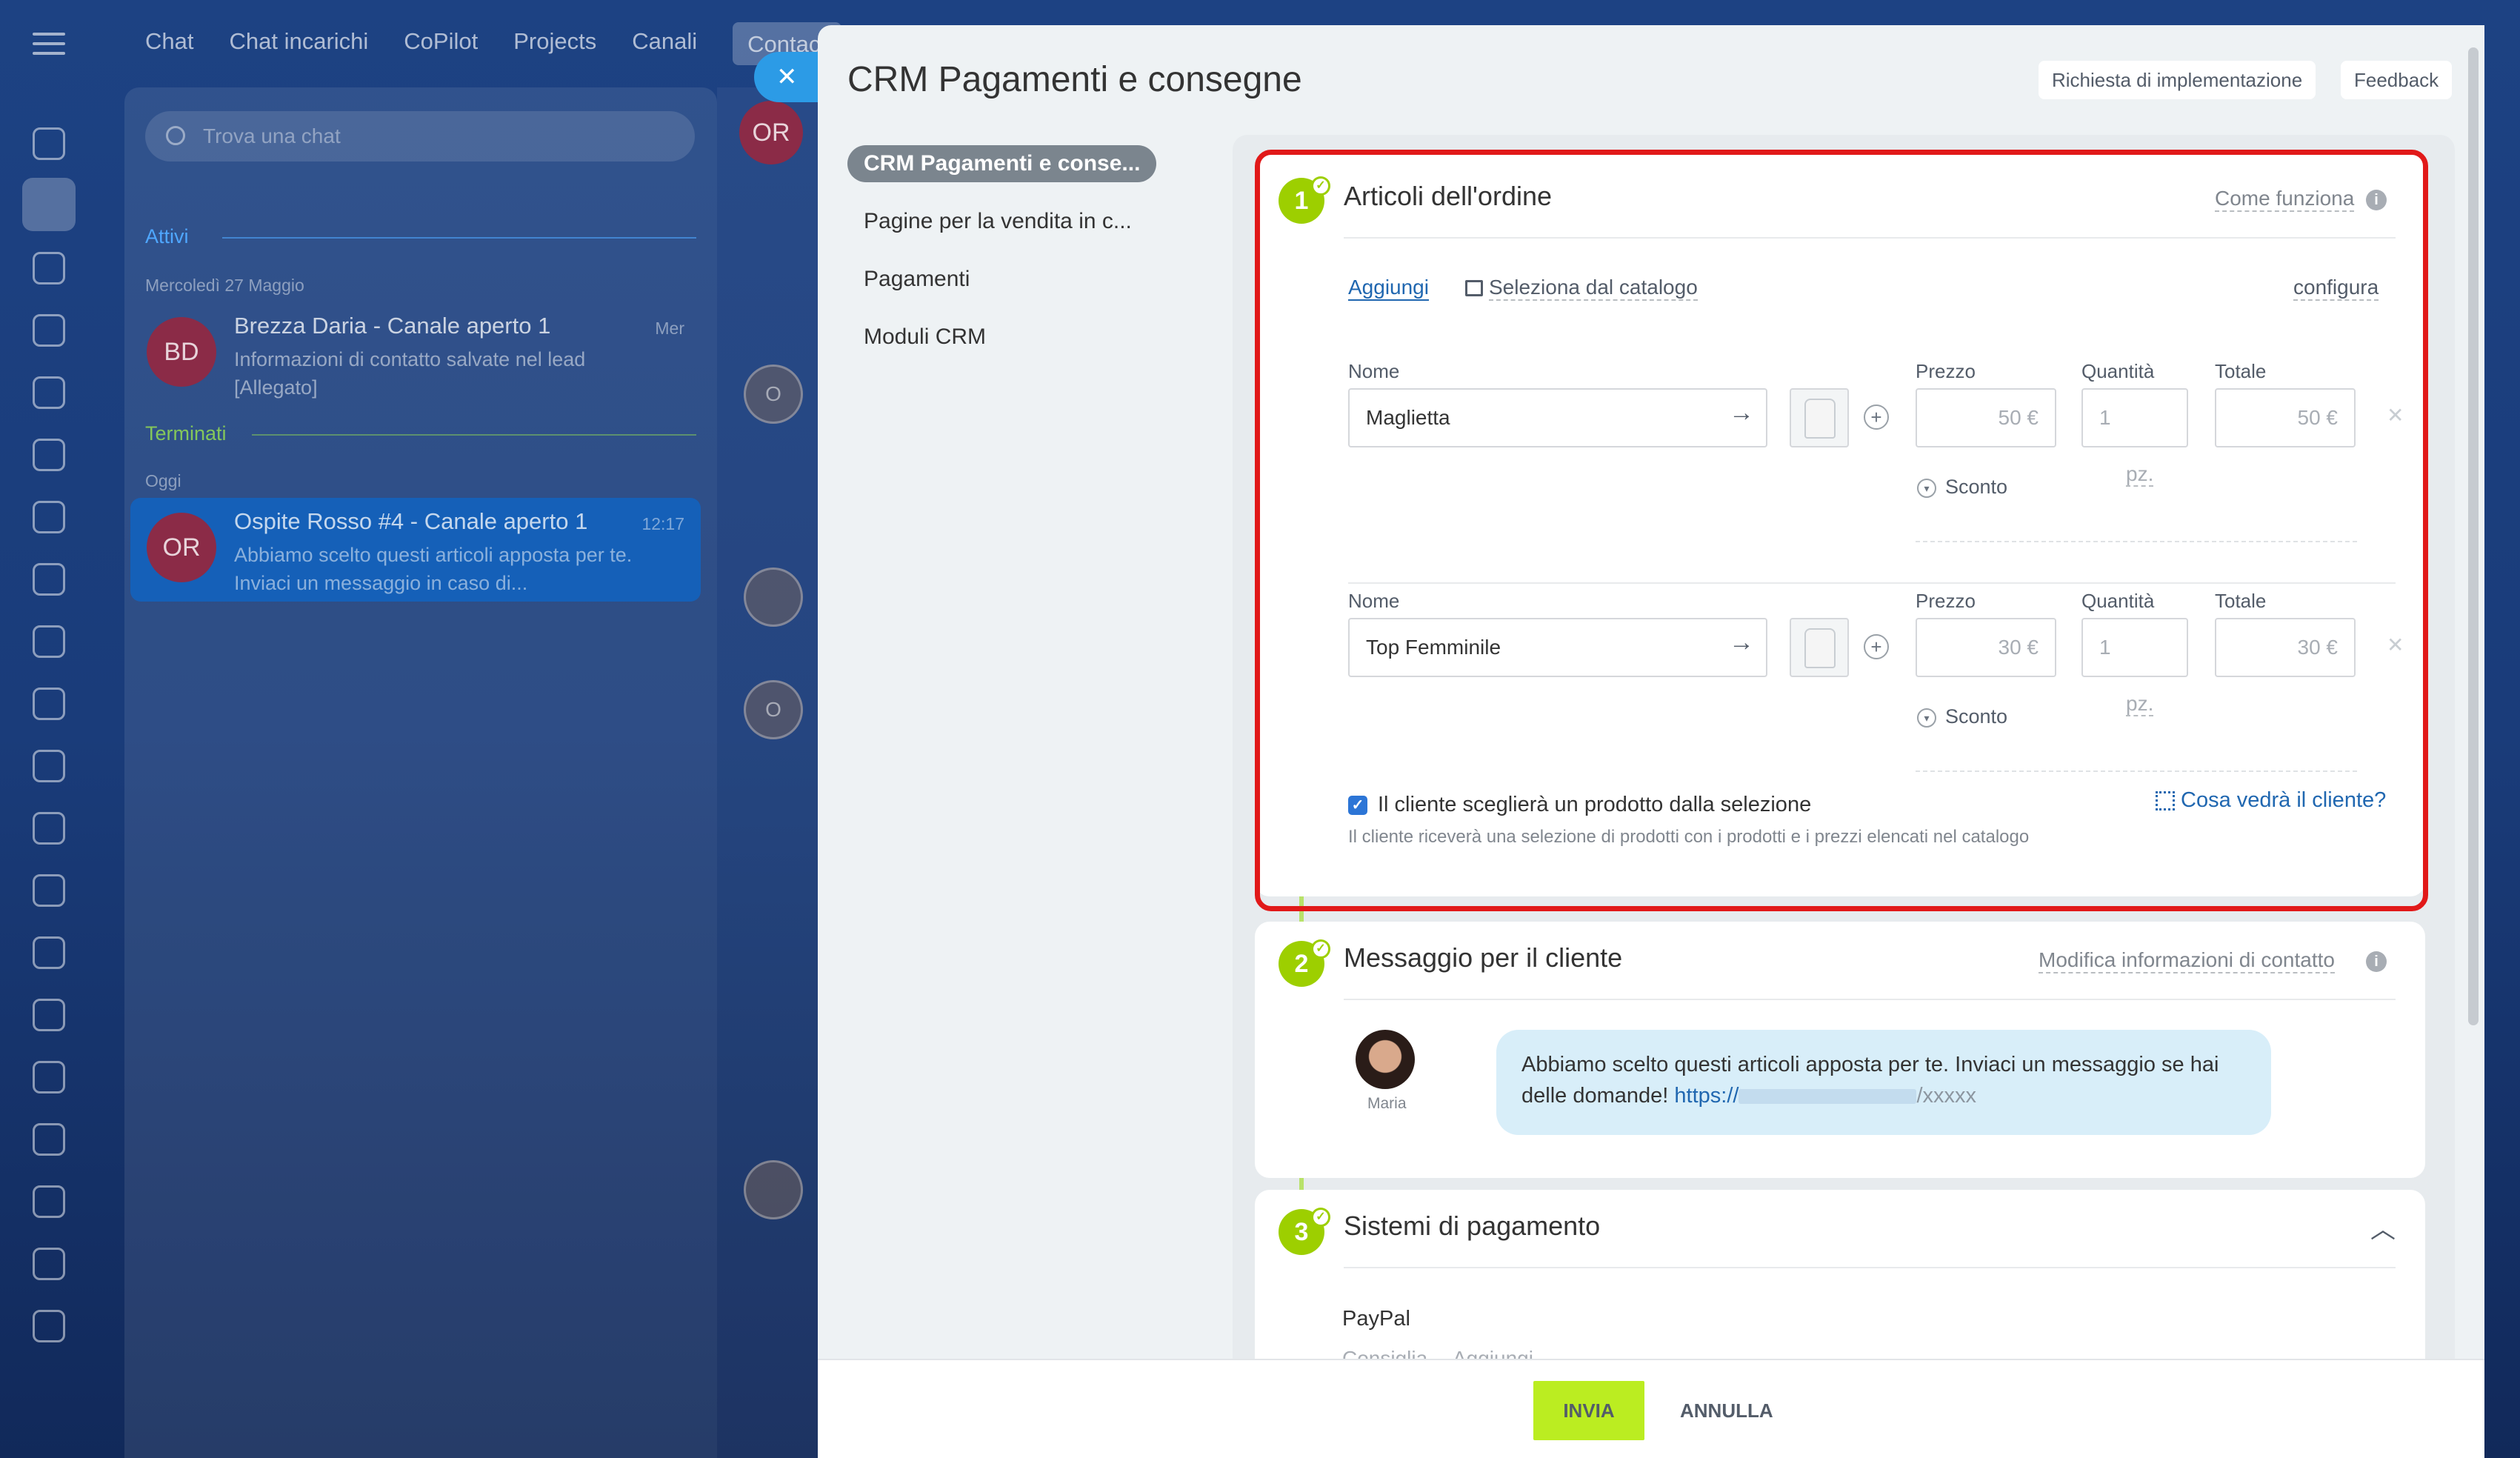 This screenshot has width=2520, height=1458. I want to click on product-name-input: Maglietta, so click(1557, 418).